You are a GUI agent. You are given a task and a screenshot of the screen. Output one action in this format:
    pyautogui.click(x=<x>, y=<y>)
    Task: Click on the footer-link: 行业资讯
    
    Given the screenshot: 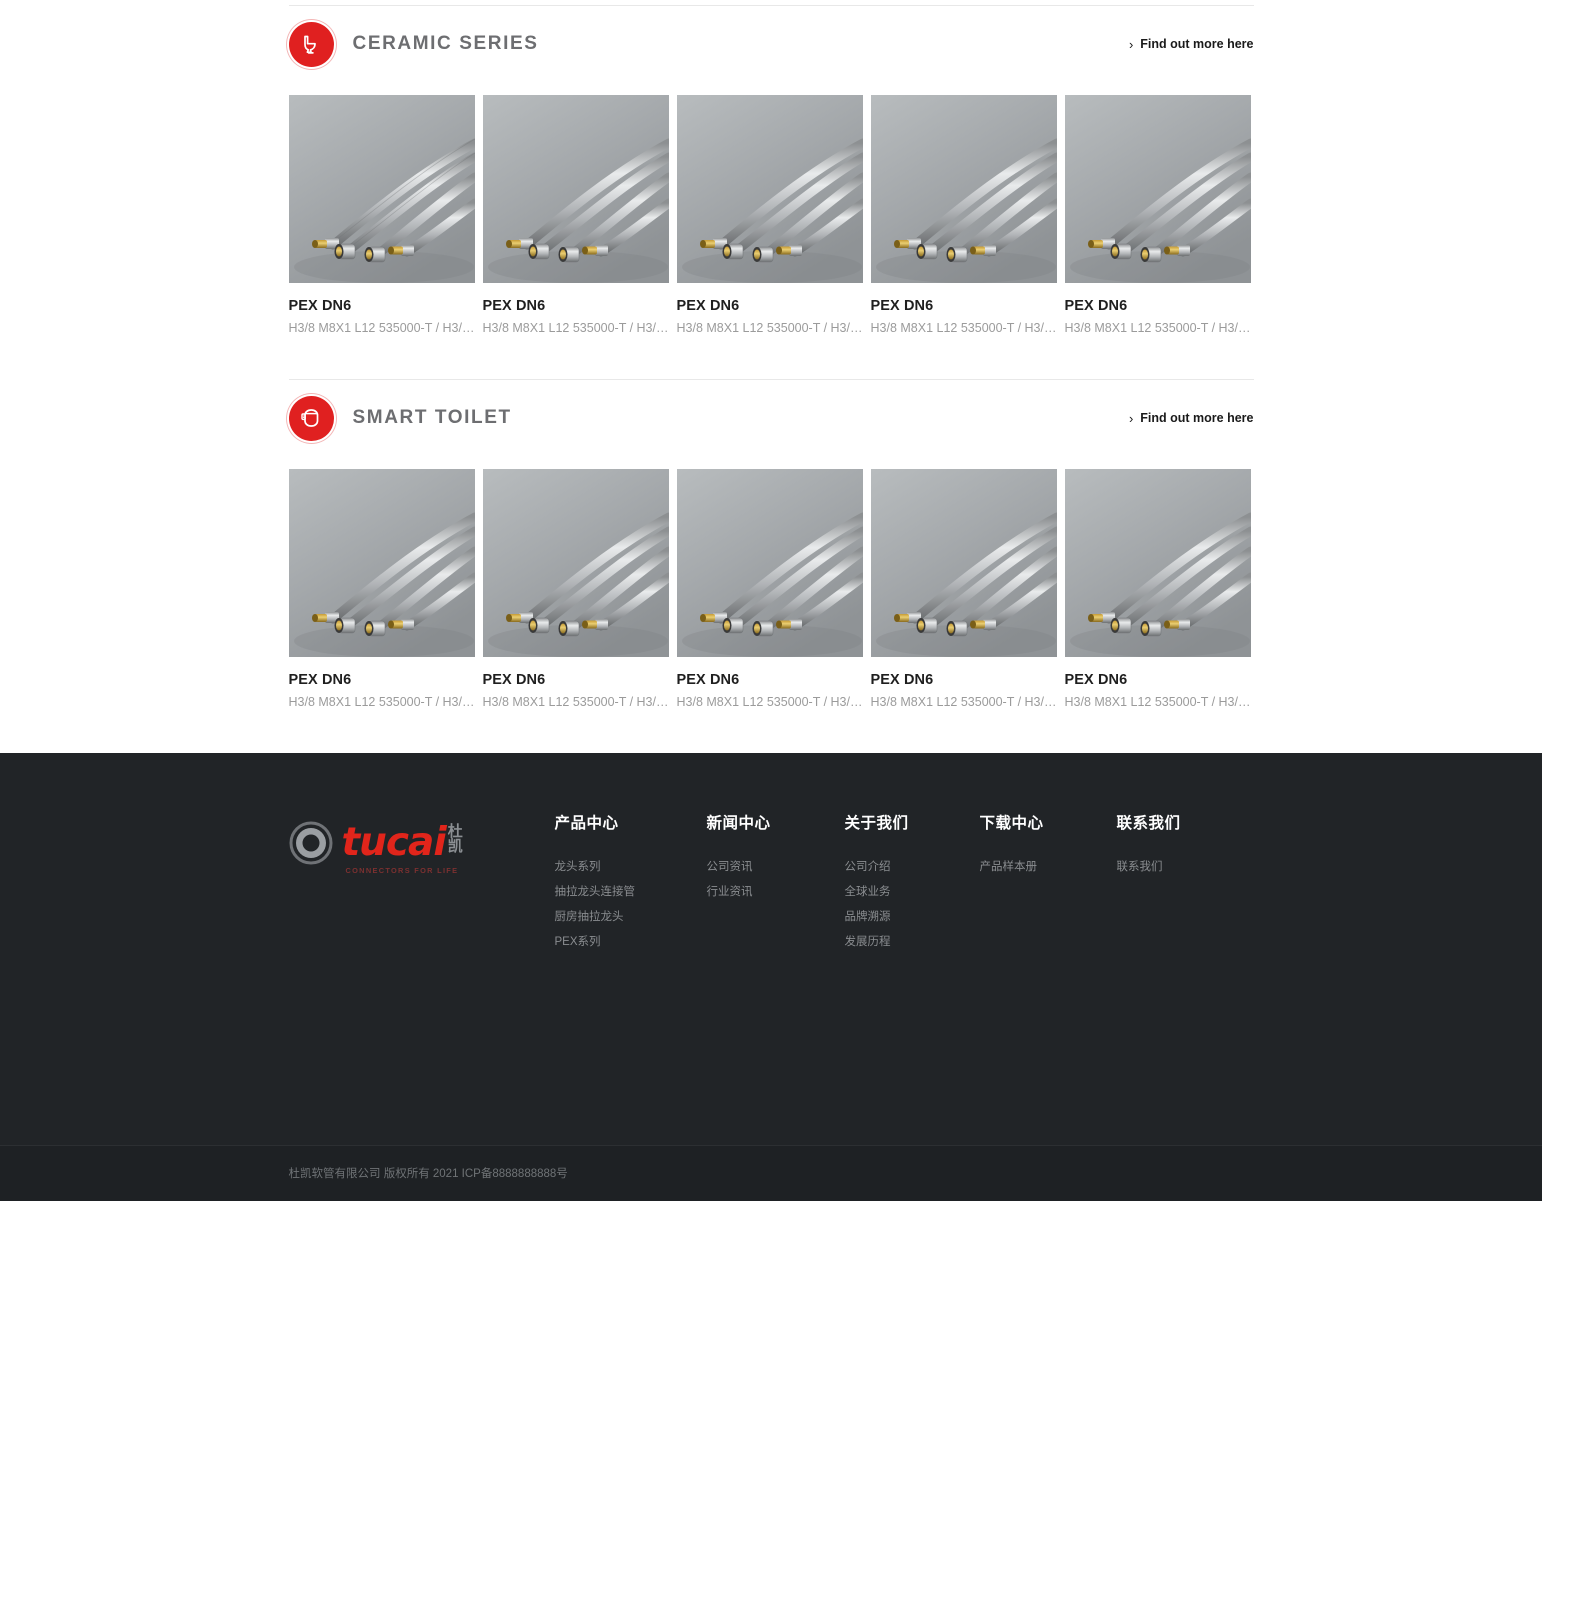 What is the action you would take?
    pyautogui.click(x=776, y=893)
    